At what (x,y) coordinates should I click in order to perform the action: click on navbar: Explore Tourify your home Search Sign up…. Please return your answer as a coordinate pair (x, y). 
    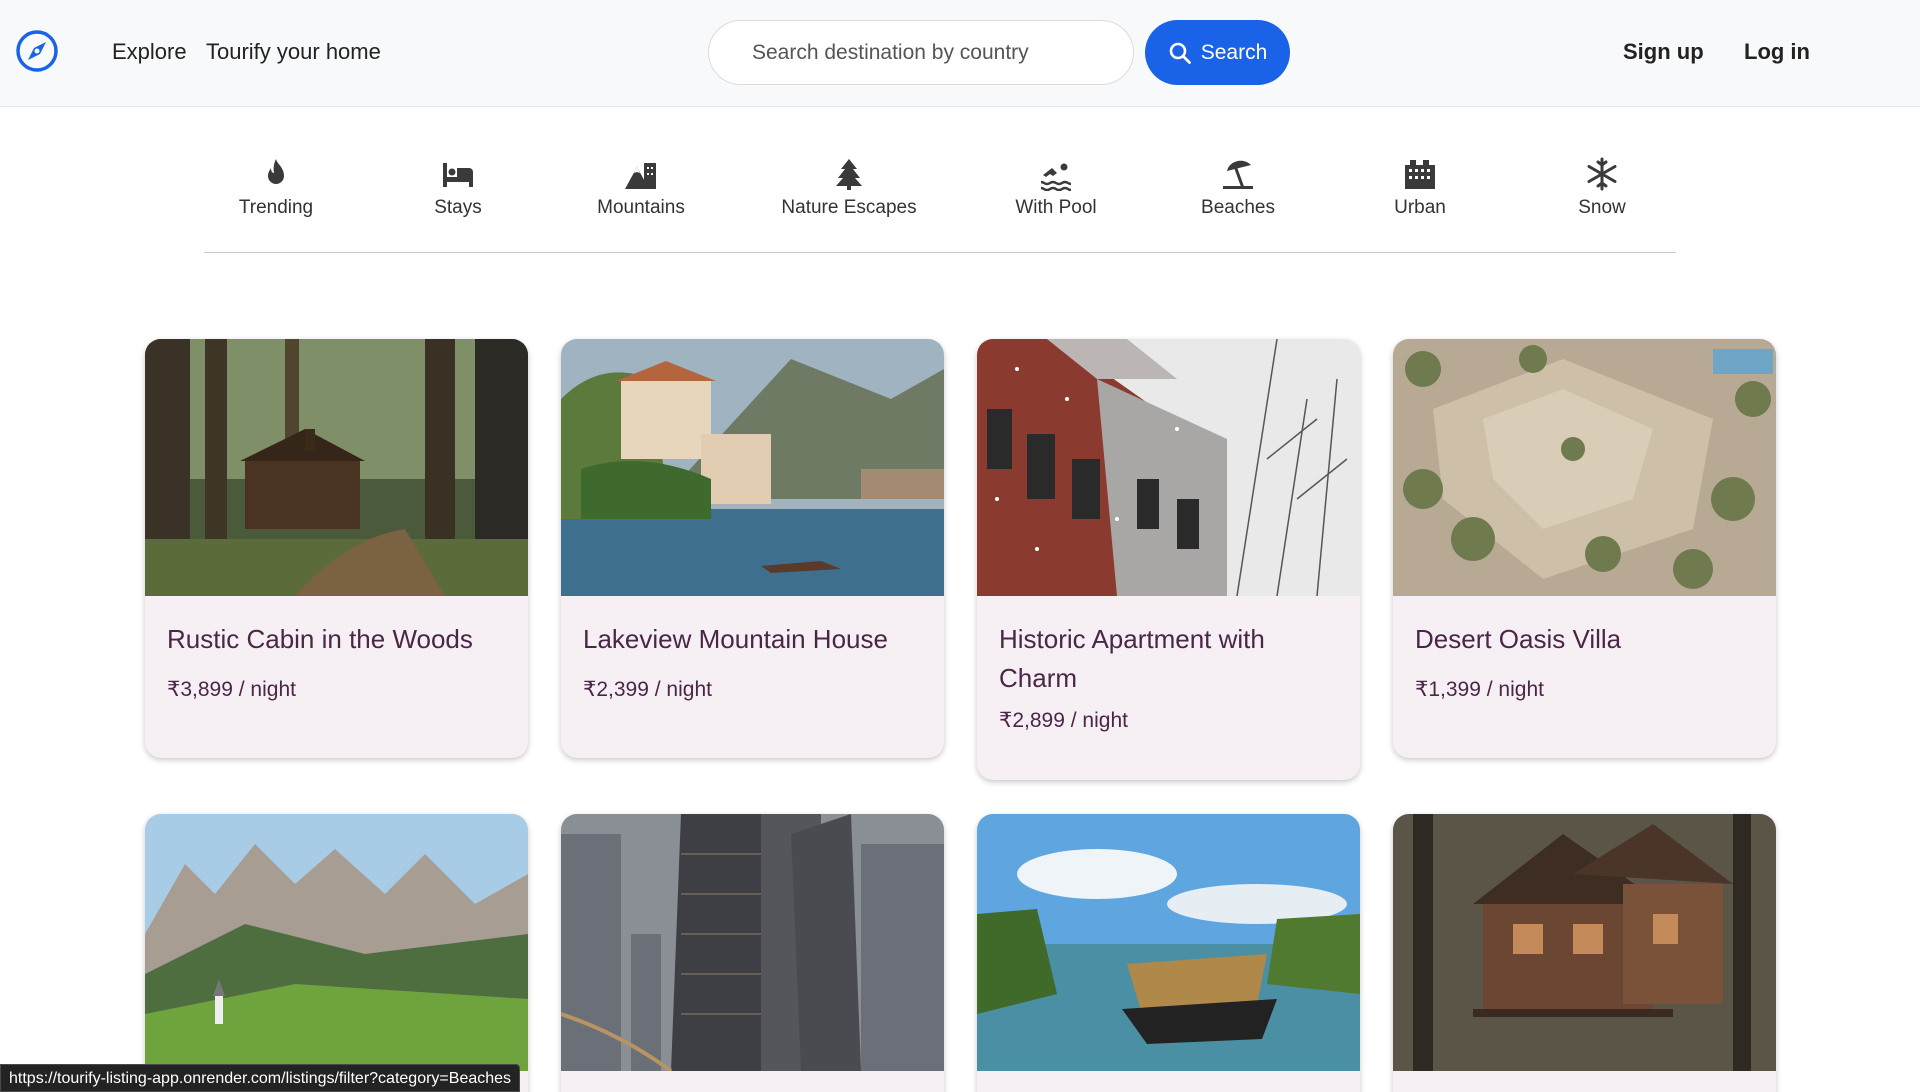
    Looking at the image, I should click on (960, 53).